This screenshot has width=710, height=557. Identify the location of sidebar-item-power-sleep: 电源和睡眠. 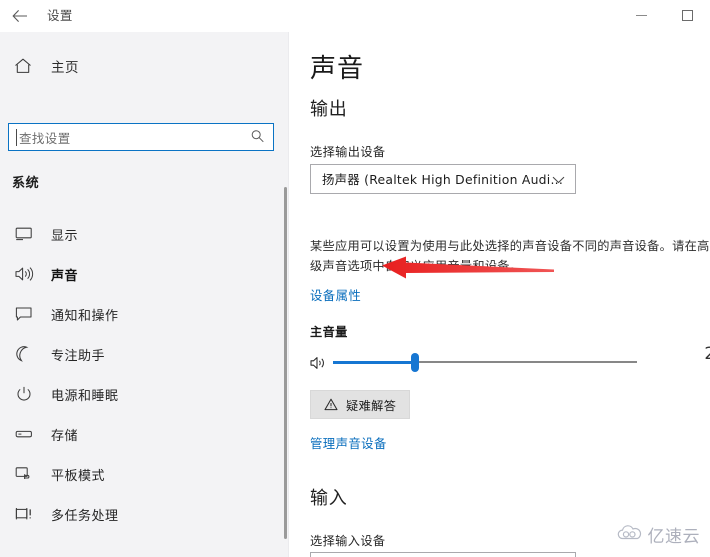
(144, 394).